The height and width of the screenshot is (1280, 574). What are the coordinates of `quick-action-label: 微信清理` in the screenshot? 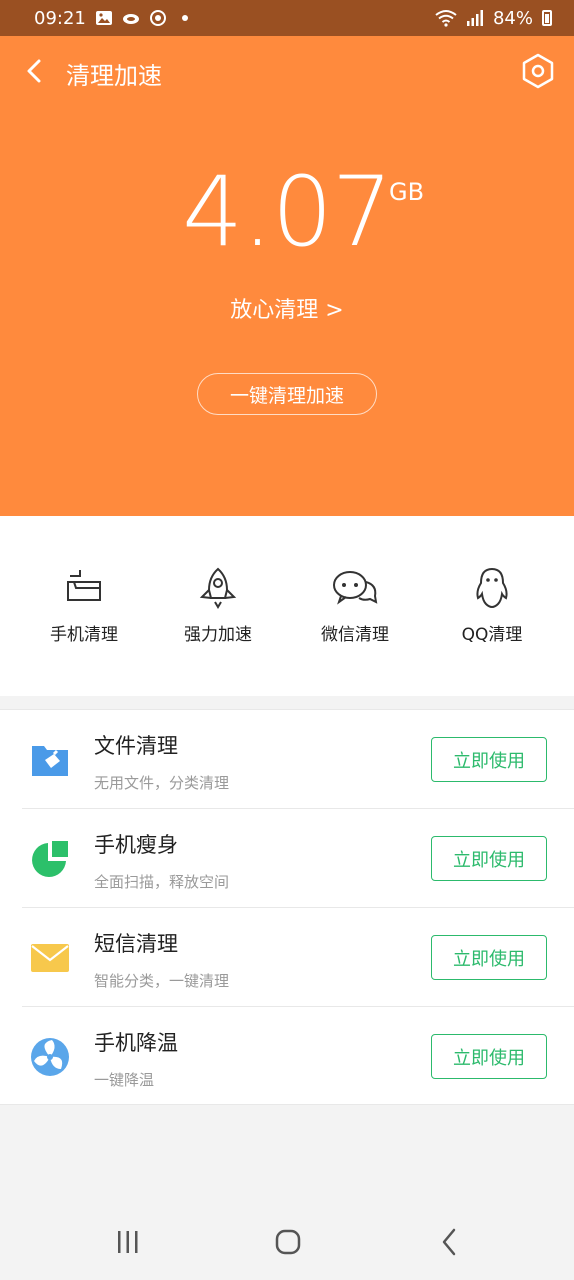 It's located at (355, 635).